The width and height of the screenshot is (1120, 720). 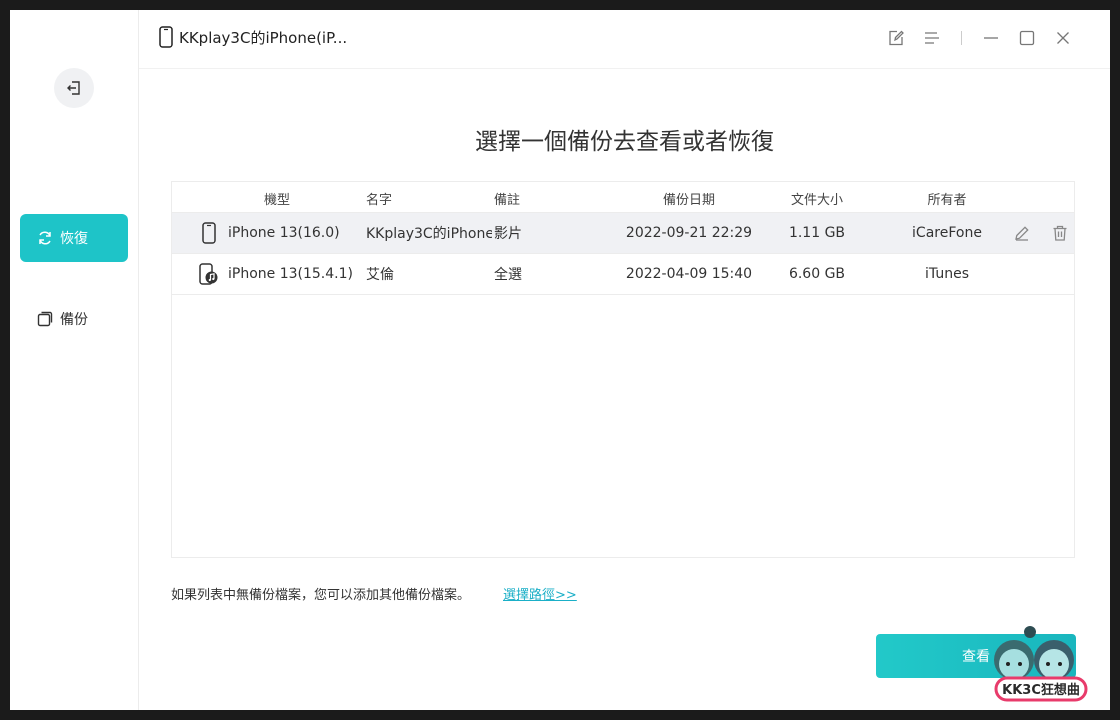 I want to click on header-size: 文件大小, so click(x=816, y=200).